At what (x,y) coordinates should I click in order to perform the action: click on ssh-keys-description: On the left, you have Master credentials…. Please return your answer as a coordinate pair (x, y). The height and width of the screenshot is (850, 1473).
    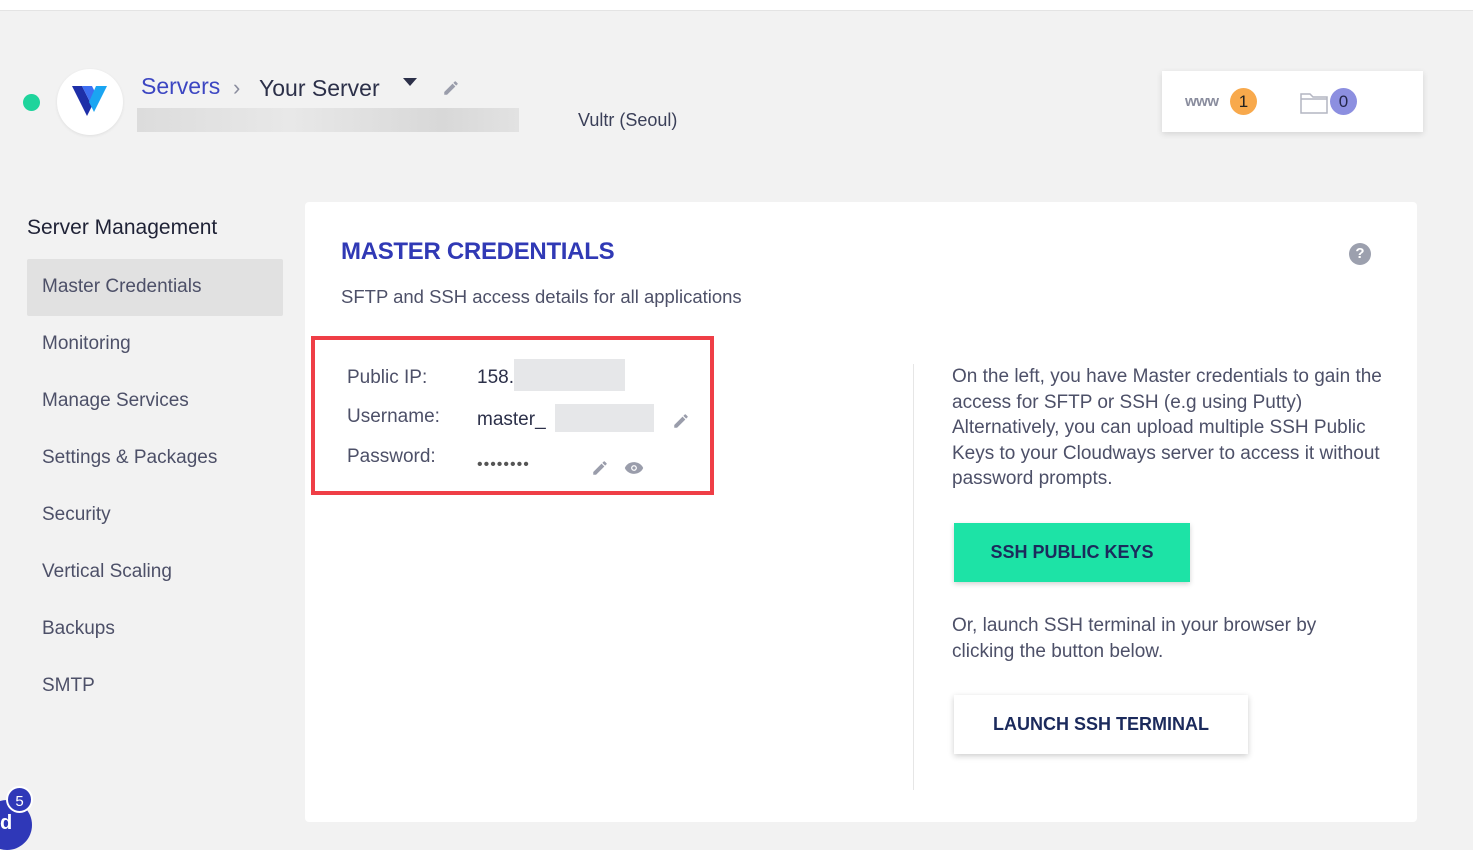
    Looking at the image, I should click on (1167, 427).